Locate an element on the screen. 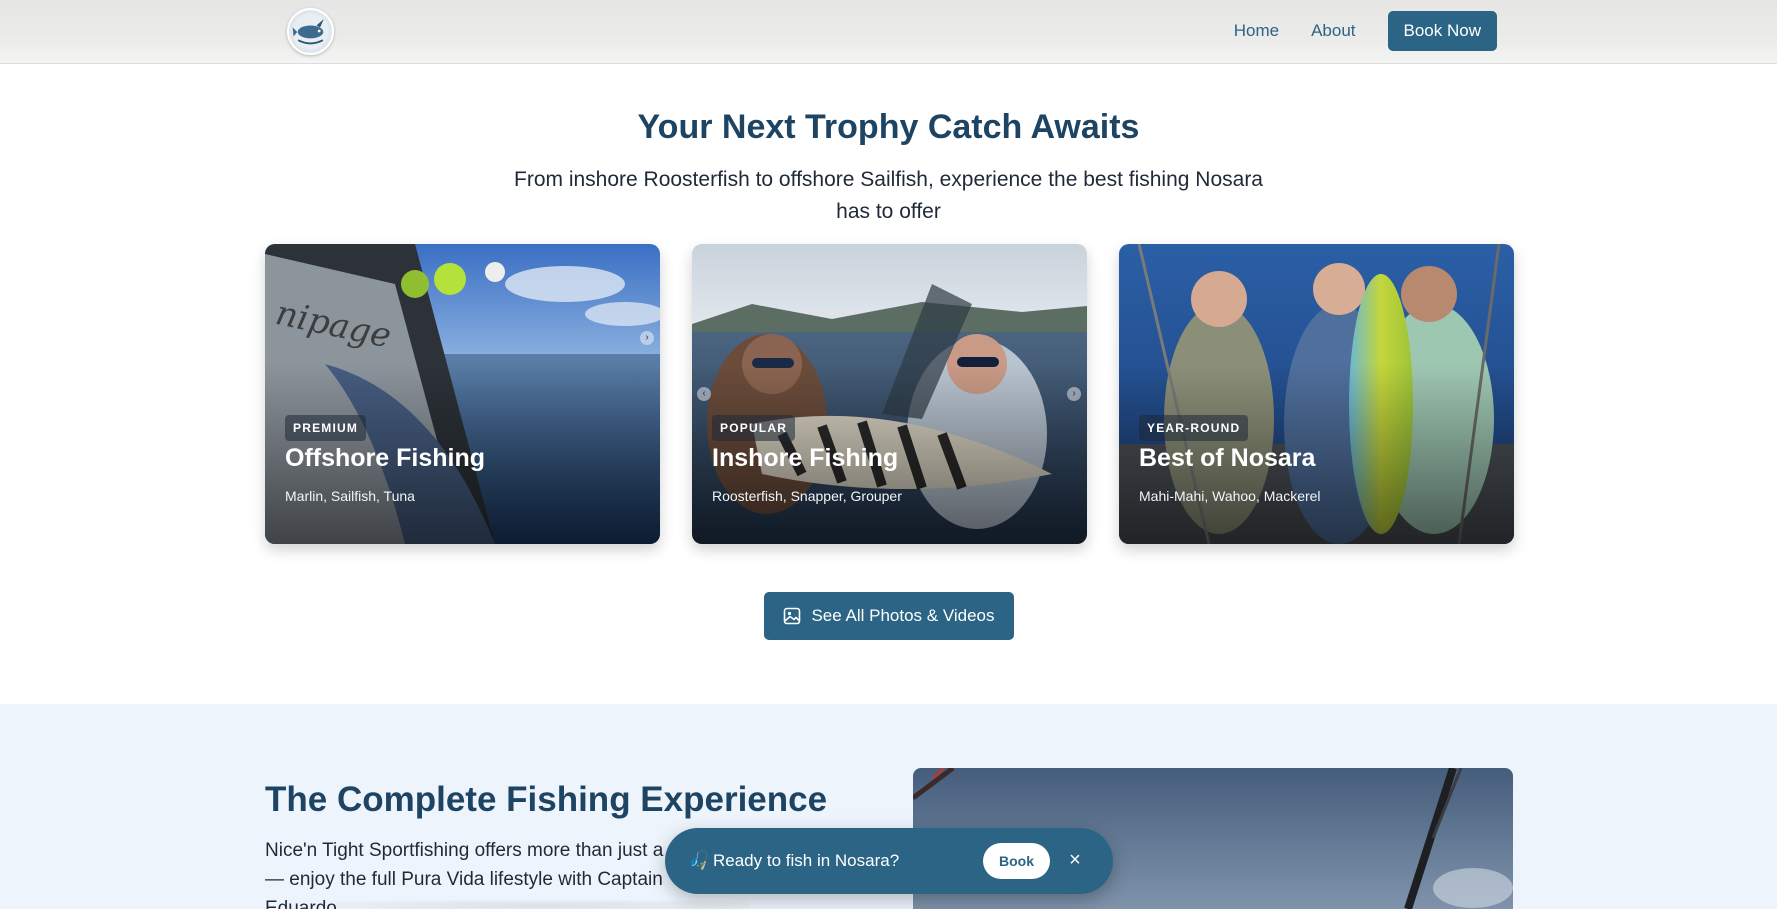  book-now-button: Book Now is located at coordinates (1442, 31).